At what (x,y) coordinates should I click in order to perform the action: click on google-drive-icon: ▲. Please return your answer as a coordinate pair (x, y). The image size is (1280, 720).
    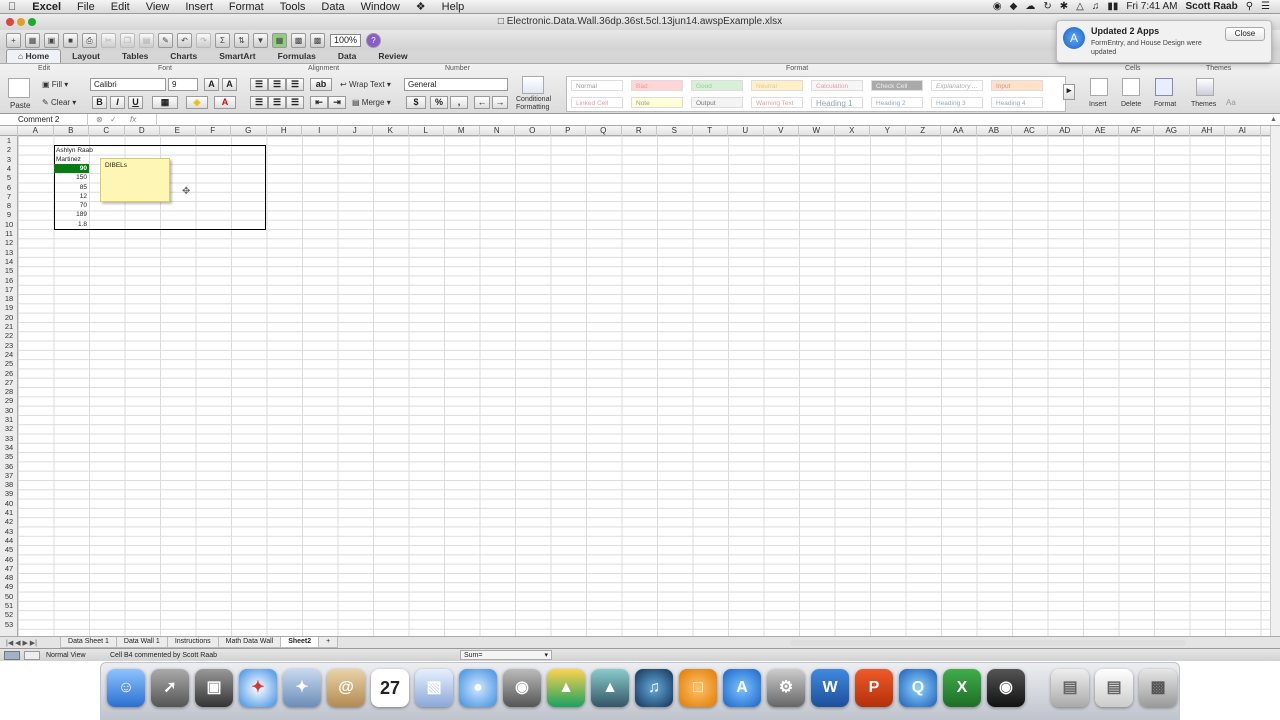
    Looking at the image, I should click on (566, 688).